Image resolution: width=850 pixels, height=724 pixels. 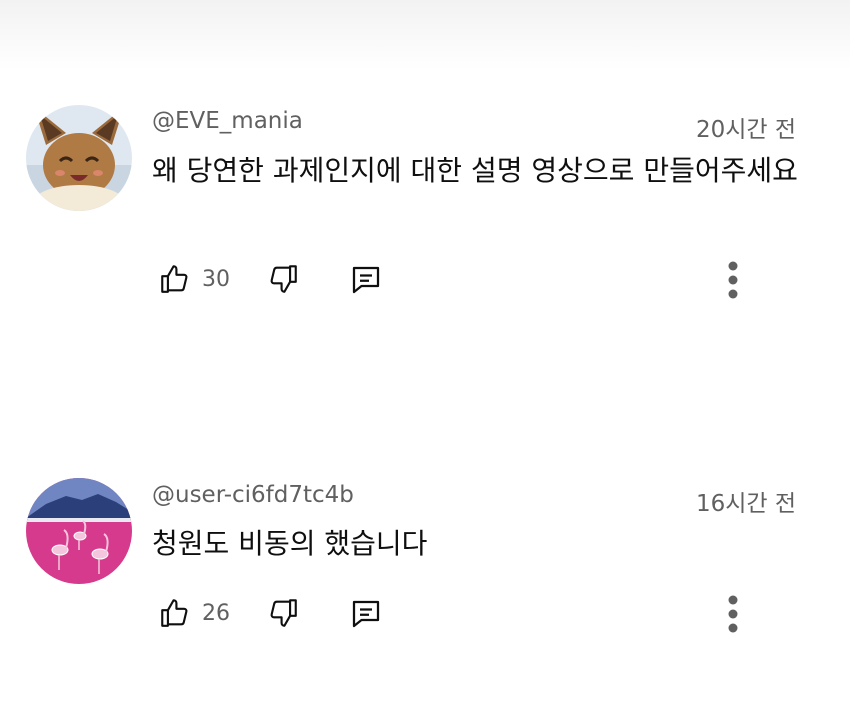 What do you see at coordinates (194, 613) in the screenshot?
I see `like-button: 26` at bounding box center [194, 613].